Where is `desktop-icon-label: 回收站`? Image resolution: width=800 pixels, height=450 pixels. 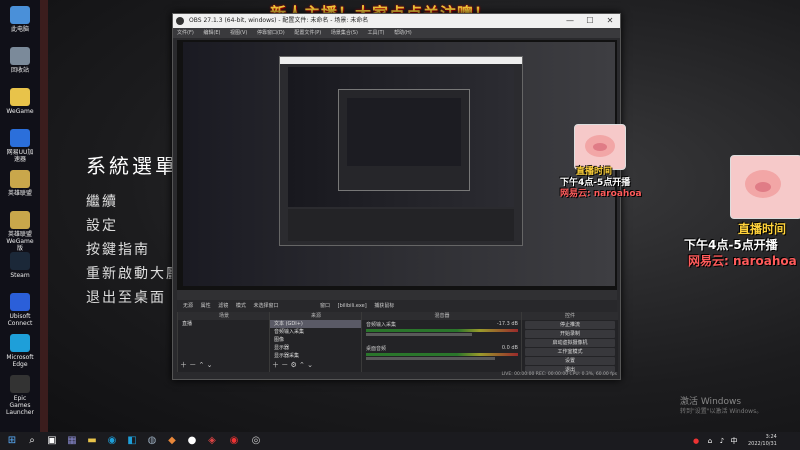 desktop-icon-label: 回收站 is located at coordinates (19, 70).